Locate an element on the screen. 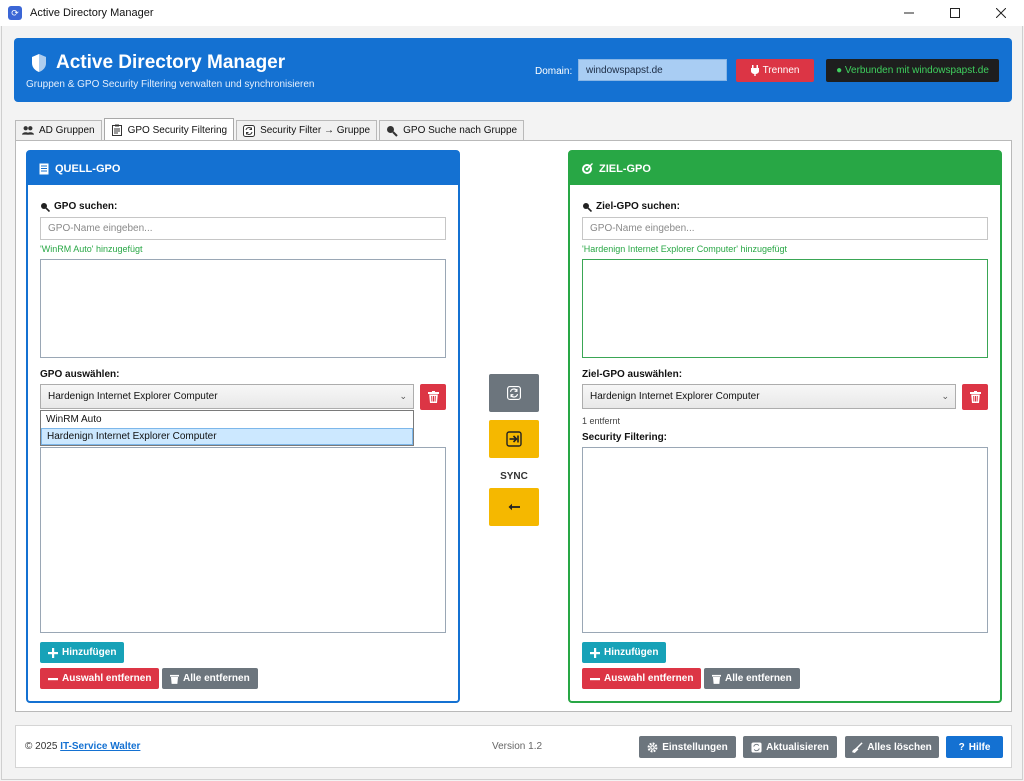 This screenshot has width=1024, height=781. source-panel-title: QUELL-GPO is located at coordinates (88, 168).